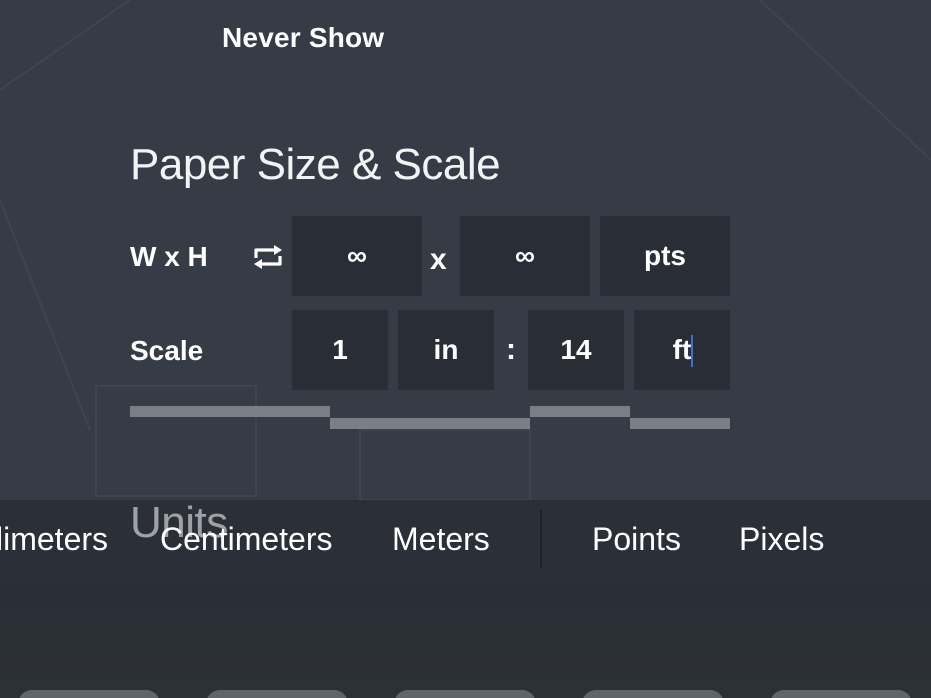 Image resolution: width=931 pixels, height=698 pixels. Describe the element at coordinates (576, 350) in the screenshot. I see `scale-real-value-input: 14` at that location.